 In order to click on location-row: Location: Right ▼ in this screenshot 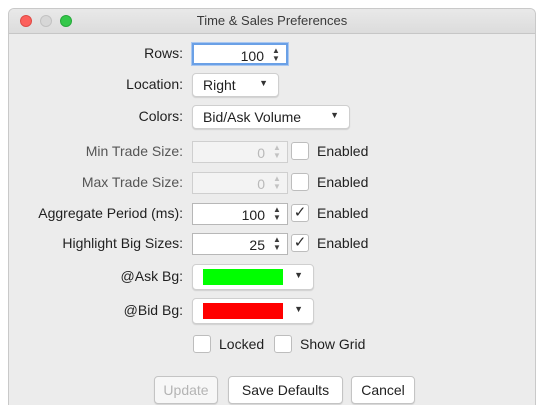, I will do `click(272, 85)`.